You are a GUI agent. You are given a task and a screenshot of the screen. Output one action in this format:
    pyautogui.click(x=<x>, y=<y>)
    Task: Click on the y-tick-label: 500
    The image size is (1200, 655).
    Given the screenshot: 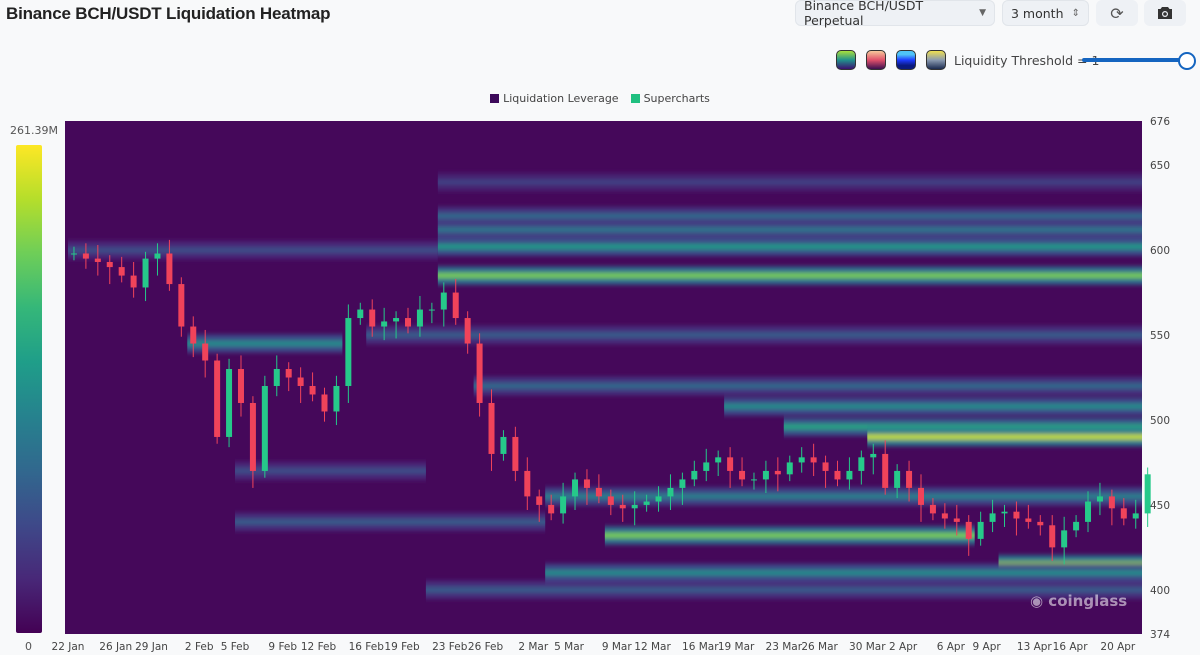 What is the action you would take?
    pyautogui.click(x=1160, y=421)
    